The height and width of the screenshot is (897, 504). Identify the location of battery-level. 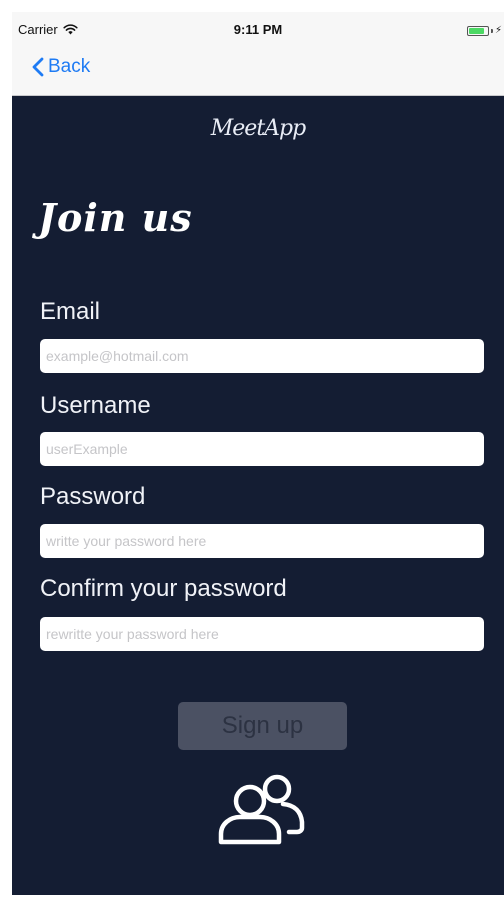
(476, 31).